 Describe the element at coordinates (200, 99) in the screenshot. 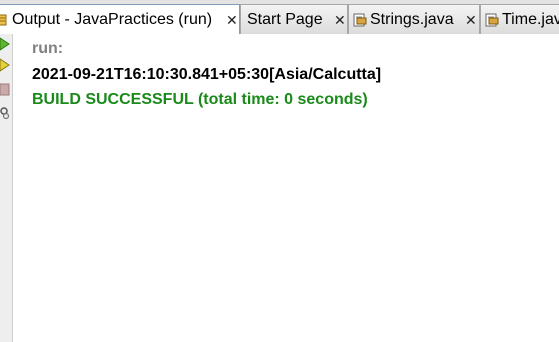

I see `build-status-line: BUILD SUCCESSFUL (total time: 0 seconds)` at that location.